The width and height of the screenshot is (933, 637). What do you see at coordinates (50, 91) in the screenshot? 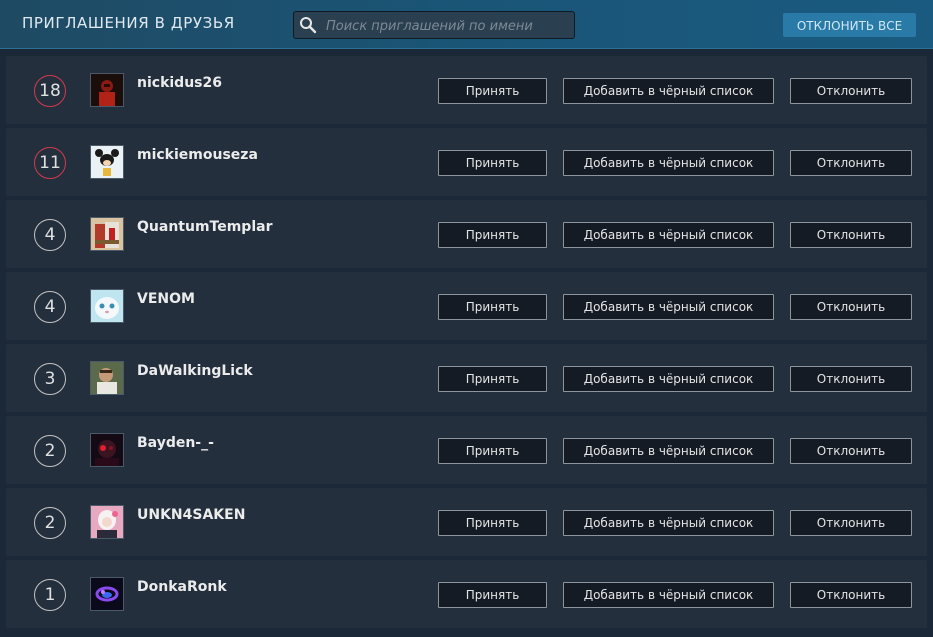
I see `level-badge: 18` at bounding box center [50, 91].